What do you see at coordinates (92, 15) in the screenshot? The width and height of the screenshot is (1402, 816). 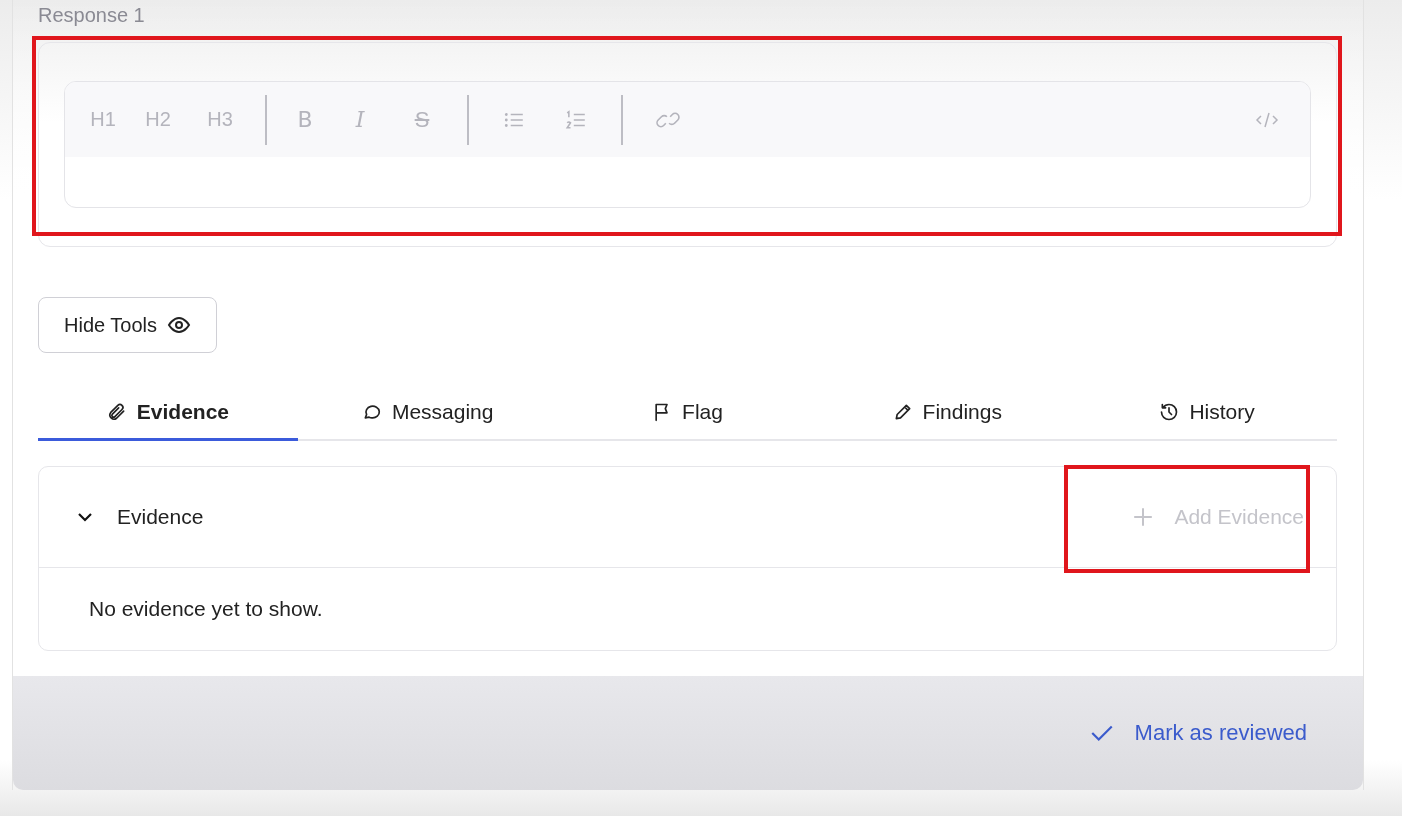 I see `section-label: Response 1` at bounding box center [92, 15].